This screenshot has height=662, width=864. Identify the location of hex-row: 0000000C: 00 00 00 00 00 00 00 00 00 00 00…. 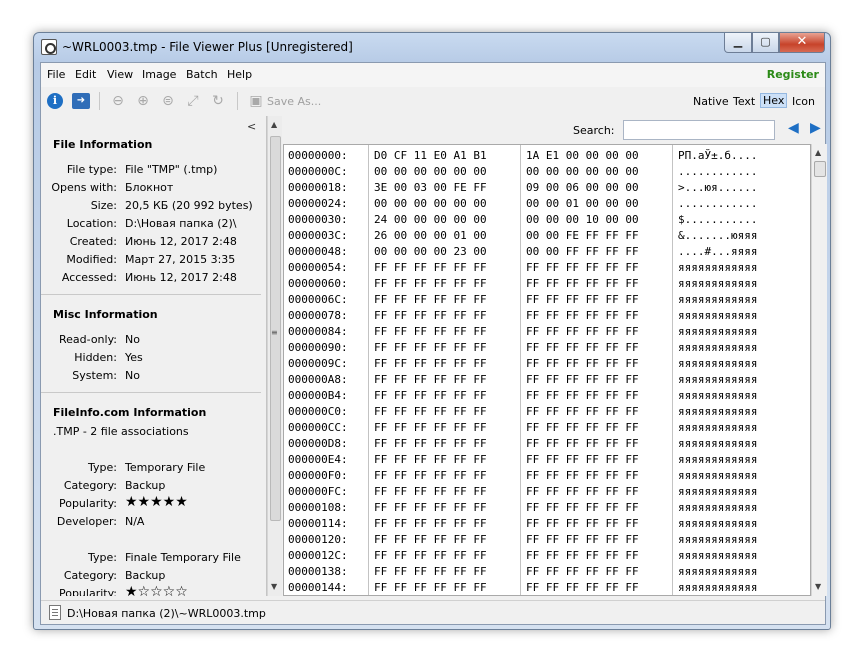
(547, 173).